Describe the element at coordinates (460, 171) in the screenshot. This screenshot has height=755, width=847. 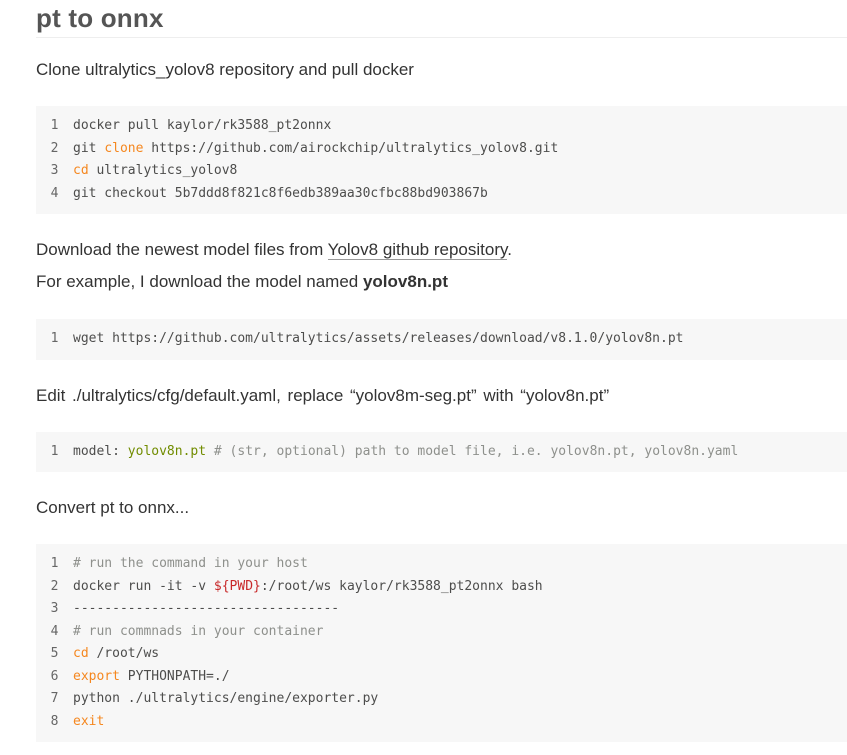
I see `code-text: cd ultralytics_yolov8` at that location.